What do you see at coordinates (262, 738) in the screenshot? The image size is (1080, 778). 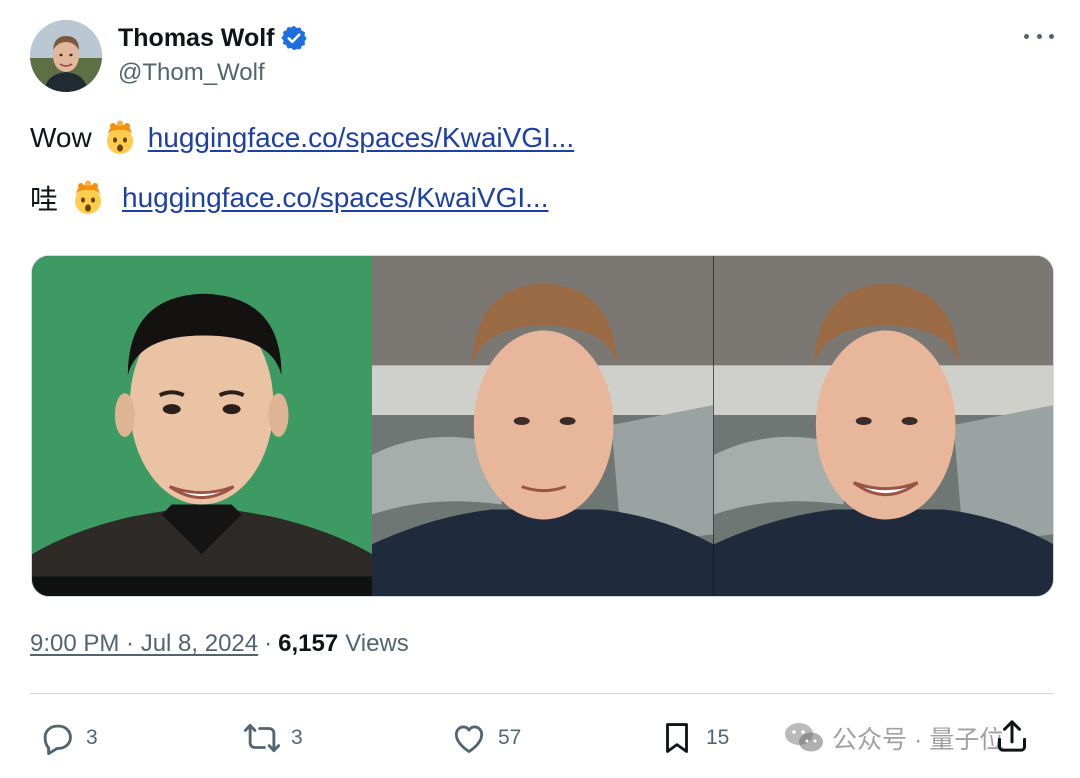 I see `repost-icon` at bounding box center [262, 738].